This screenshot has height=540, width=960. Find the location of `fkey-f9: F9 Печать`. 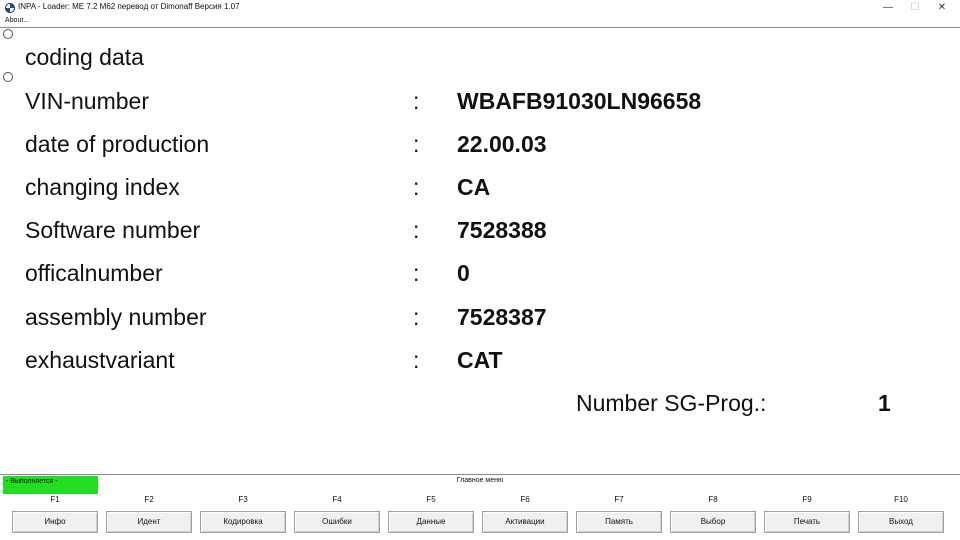

fkey-f9: F9 Печать is located at coordinates (807, 514).